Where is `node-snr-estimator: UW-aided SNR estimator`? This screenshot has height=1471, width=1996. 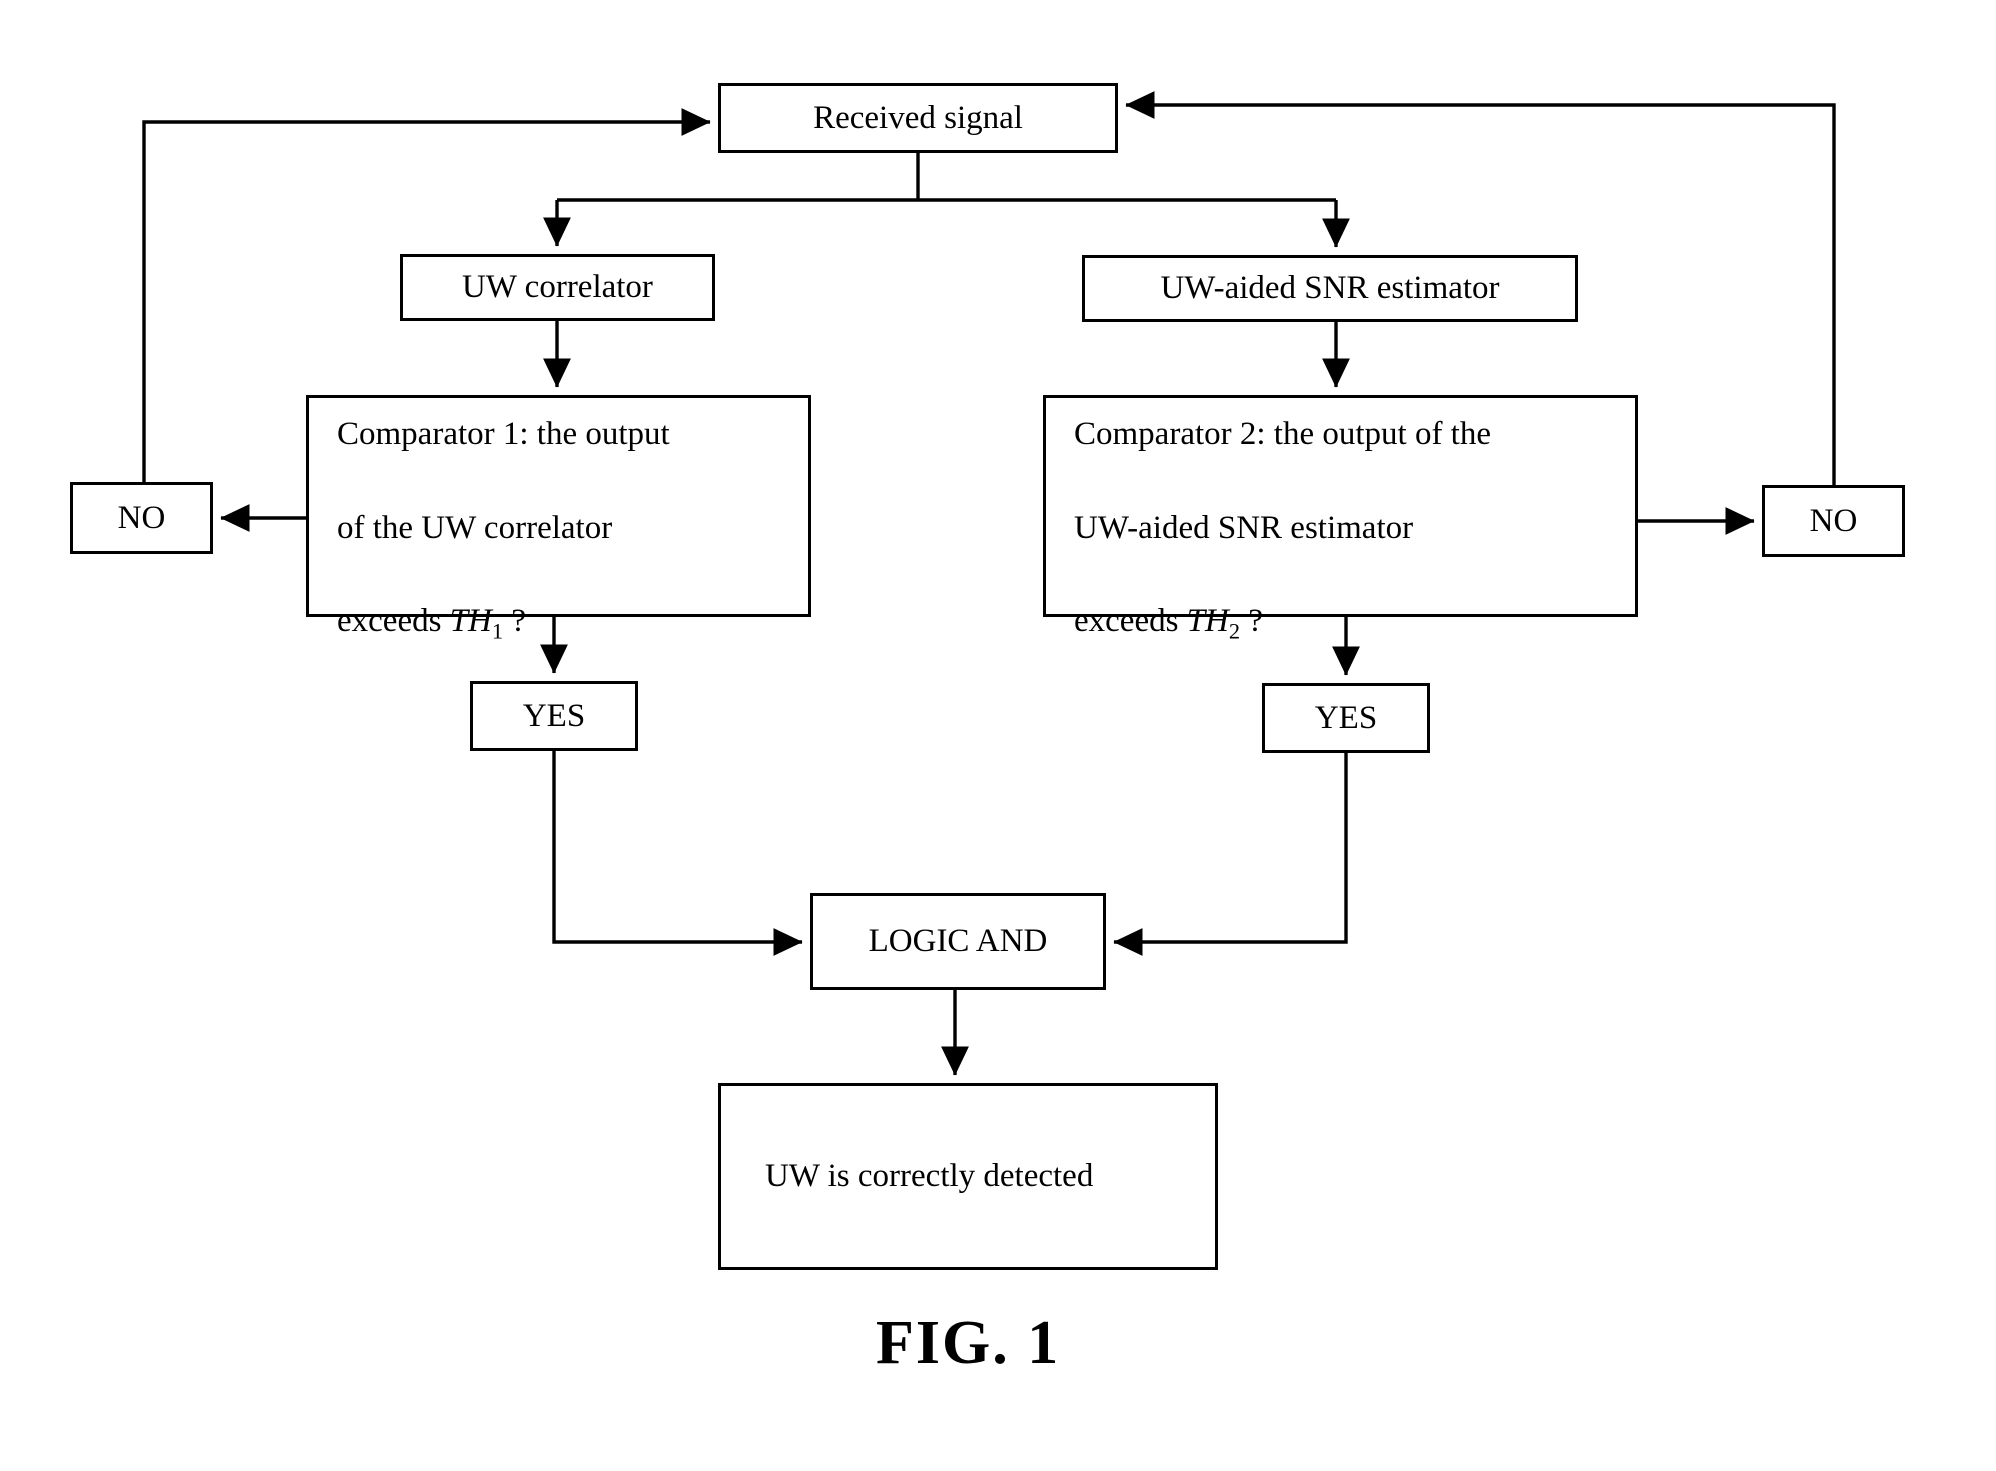 node-snr-estimator: UW-aided SNR estimator is located at coordinates (1330, 288).